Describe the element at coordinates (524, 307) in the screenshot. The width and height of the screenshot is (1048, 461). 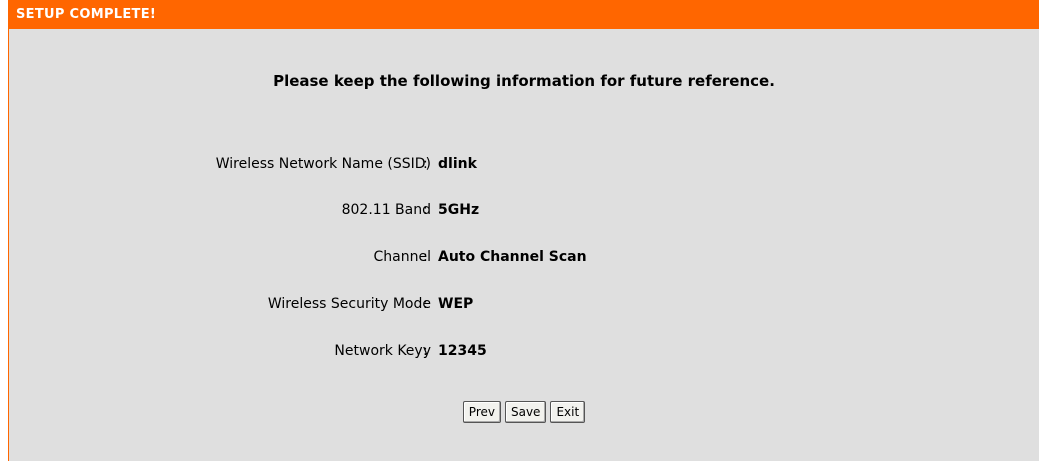
I see `field-row-security-mode: Wireless Security Mode : WEP` at that location.